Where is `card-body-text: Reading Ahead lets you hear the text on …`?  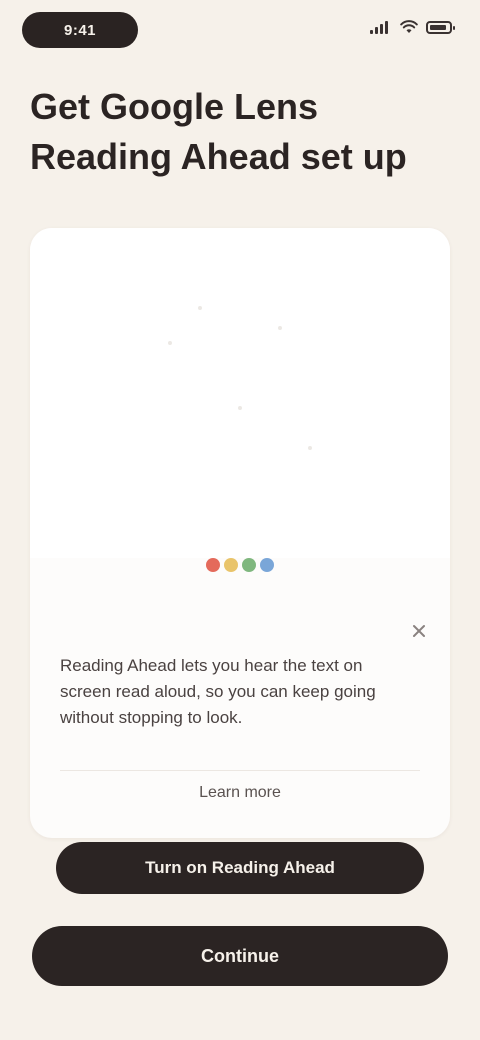
card-body-text: Reading Ahead lets you hear the text on … is located at coordinates (218, 691).